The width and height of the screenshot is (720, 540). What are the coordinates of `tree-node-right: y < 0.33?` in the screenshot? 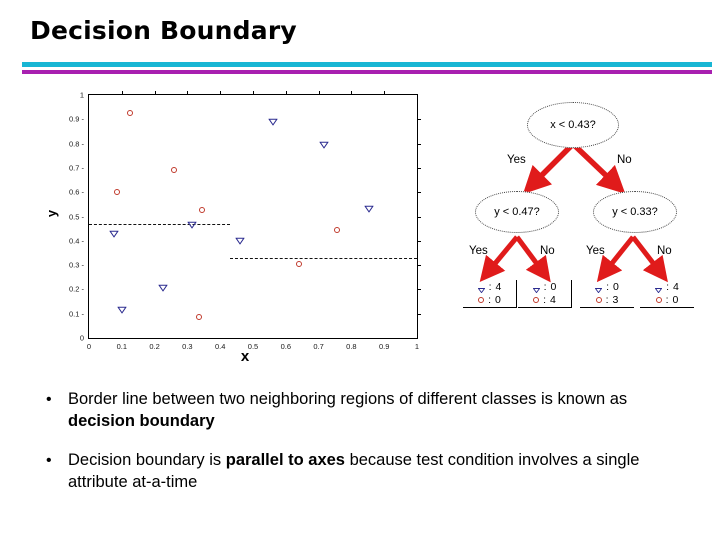 It's located at (635, 212).